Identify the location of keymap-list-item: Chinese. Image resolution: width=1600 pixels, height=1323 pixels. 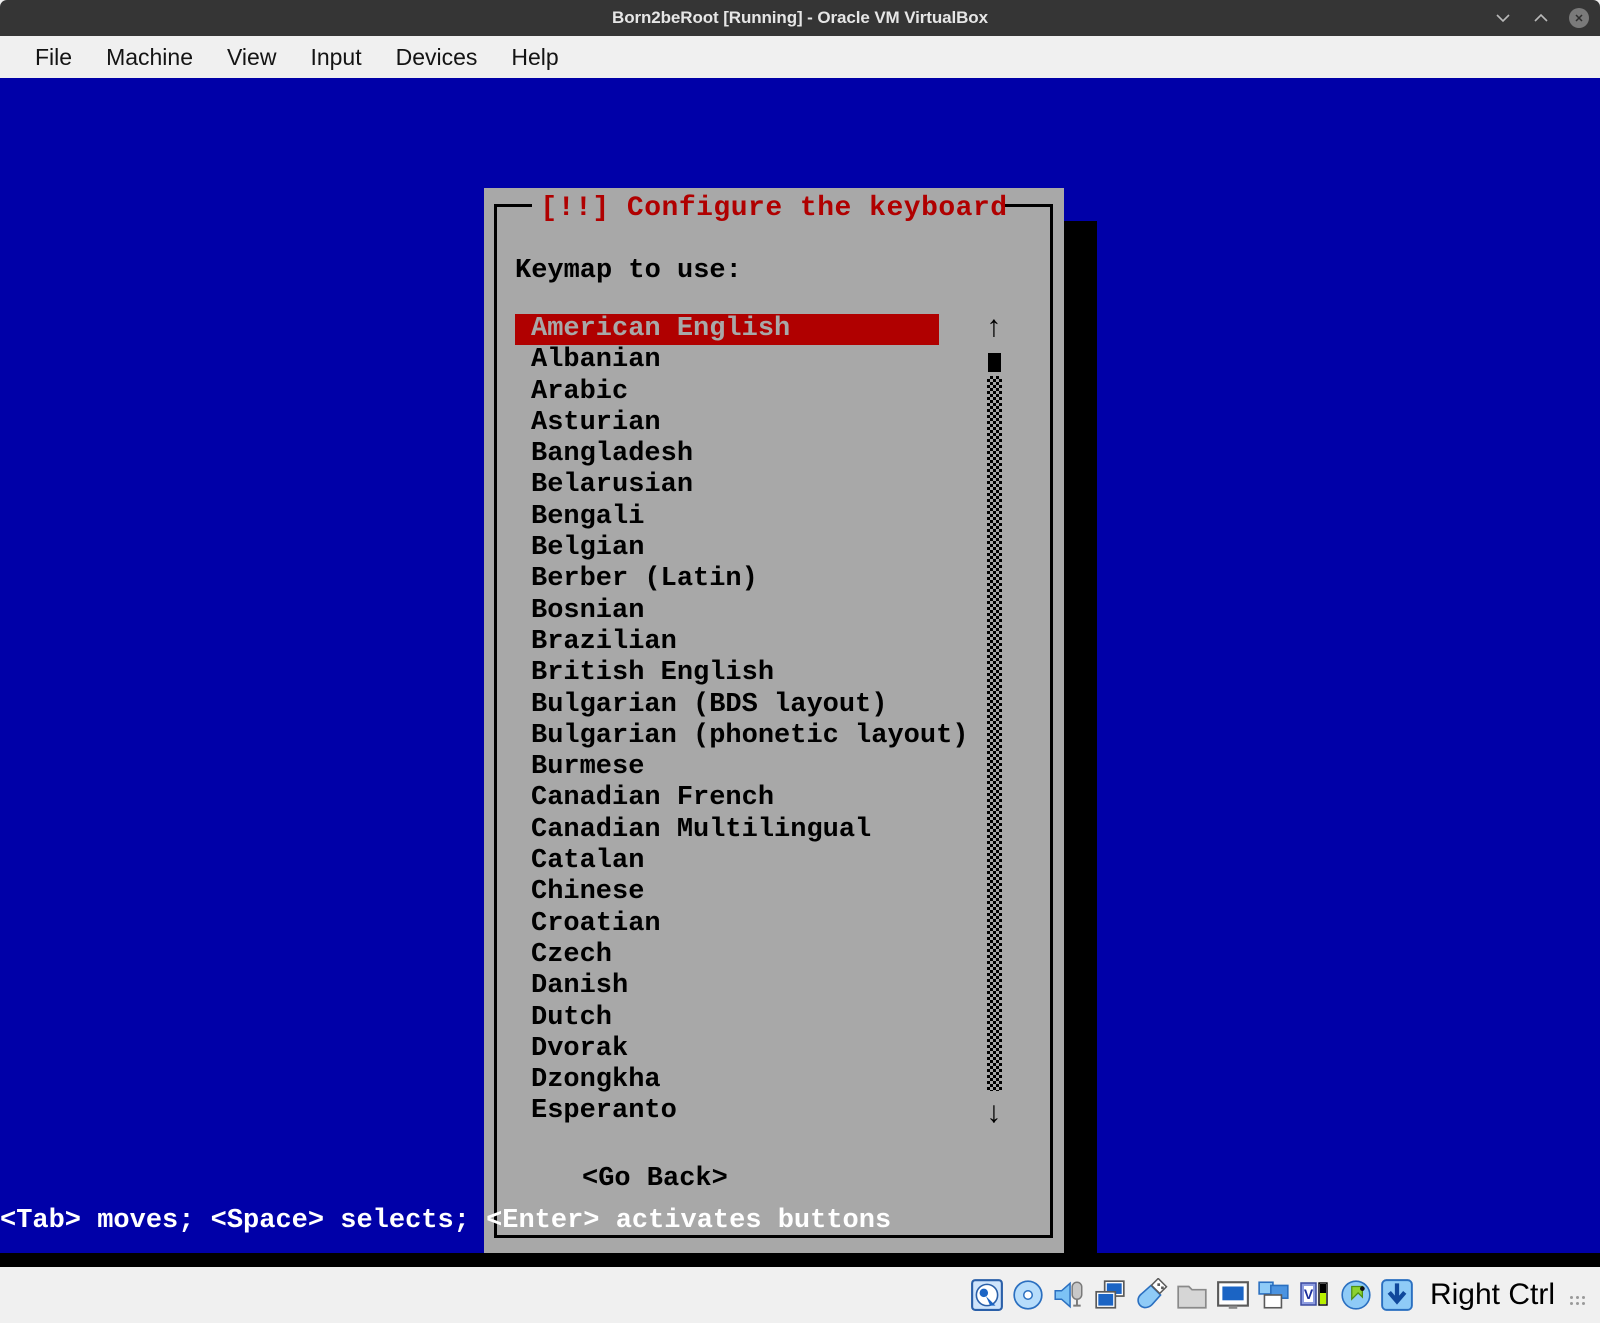
(750, 892).